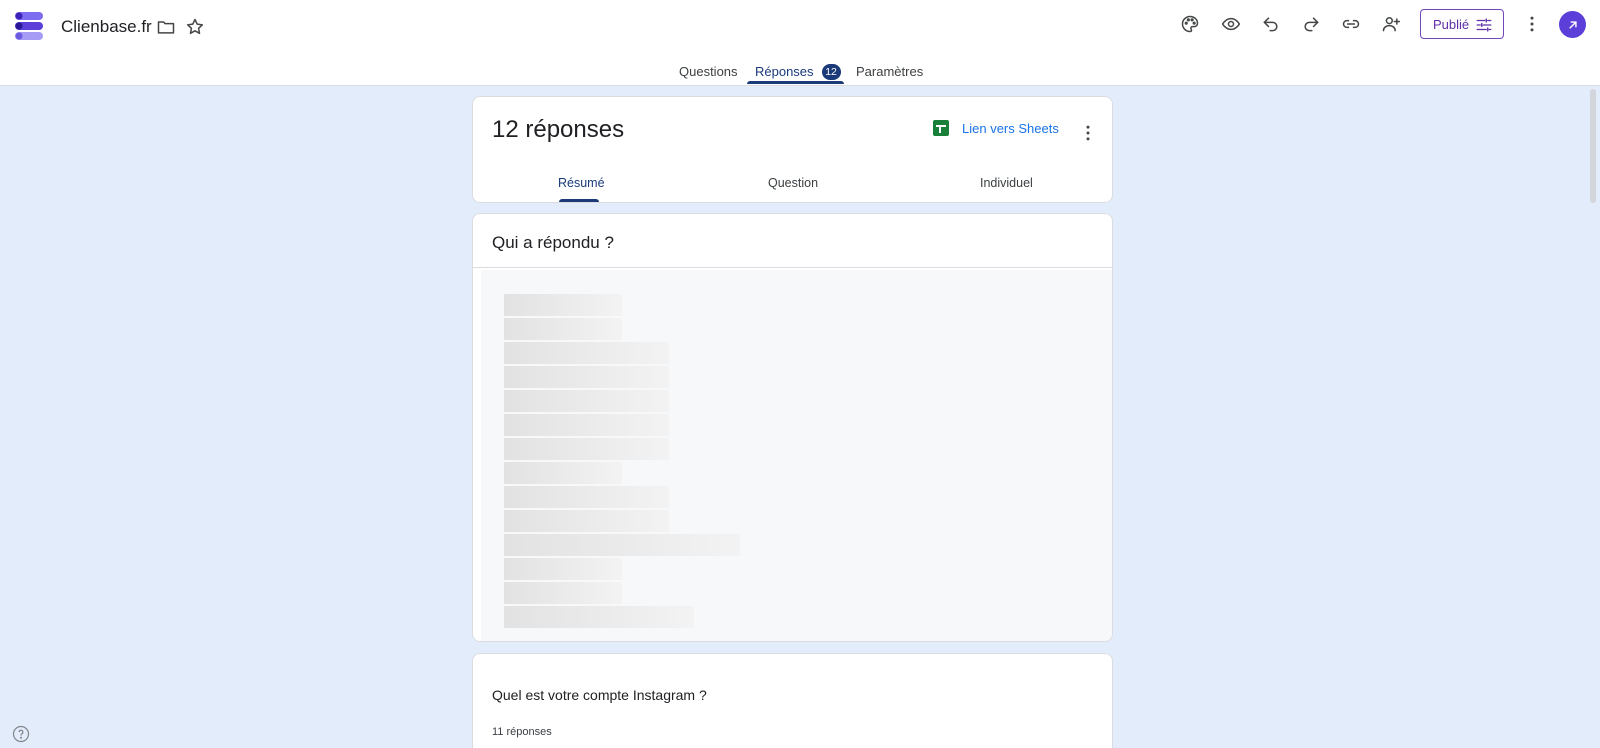 Image resolution: width=1600 pixels, height=748 pixels. I want to click on tab-questions: Questions, so click(708, 71).